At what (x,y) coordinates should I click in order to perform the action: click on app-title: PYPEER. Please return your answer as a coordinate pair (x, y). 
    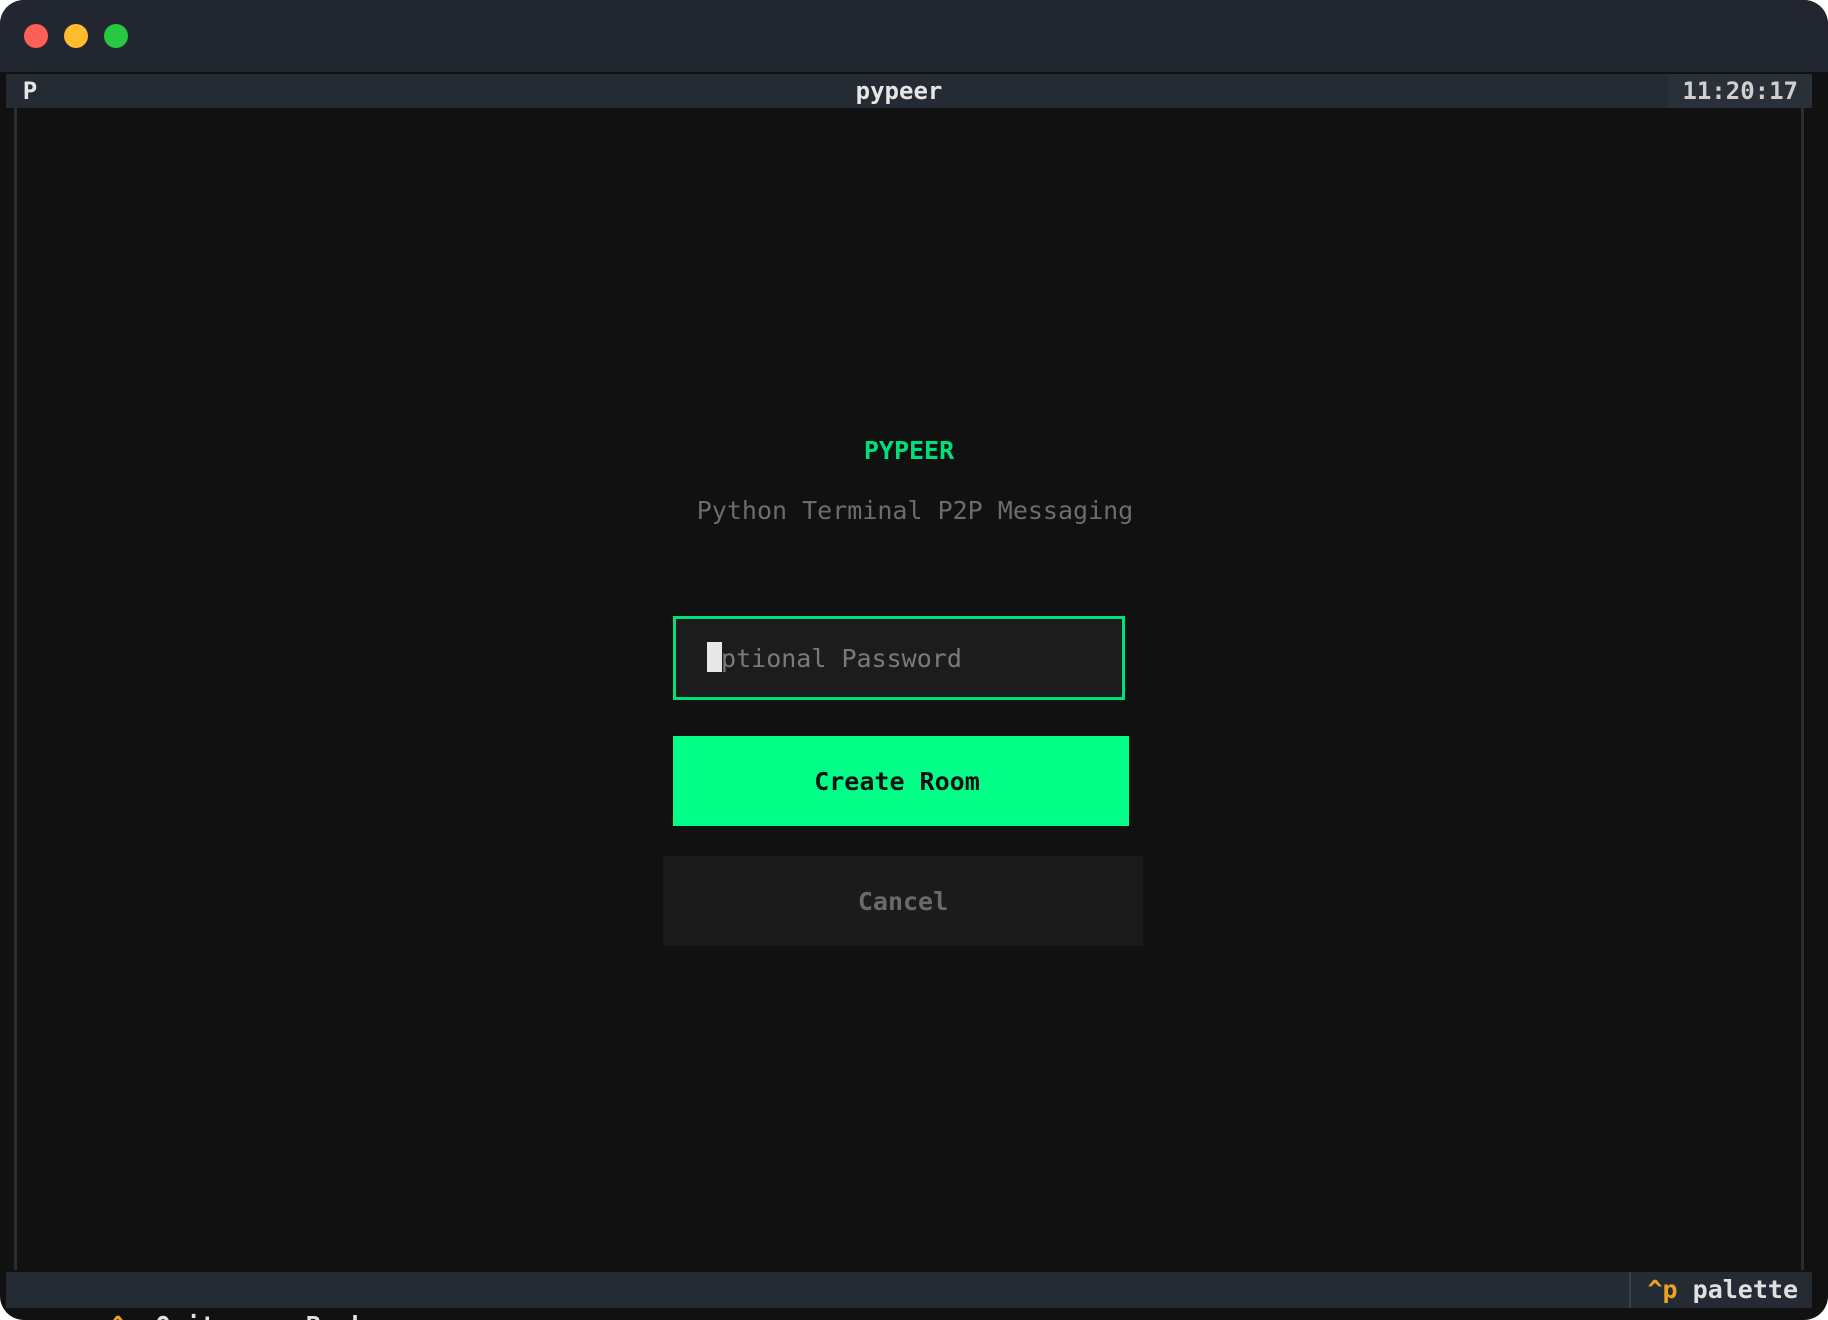
    Looking at the image, I should click on (909, 450).